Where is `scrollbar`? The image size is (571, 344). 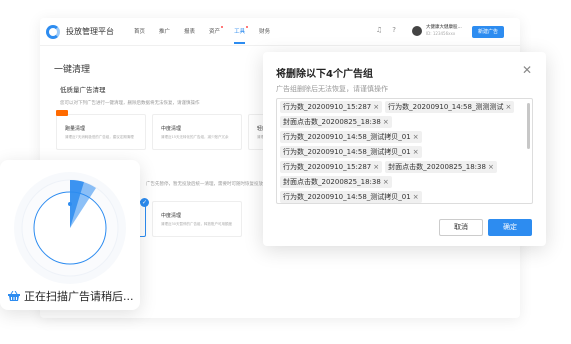 scrollbar is located at coordinates (528, 126).